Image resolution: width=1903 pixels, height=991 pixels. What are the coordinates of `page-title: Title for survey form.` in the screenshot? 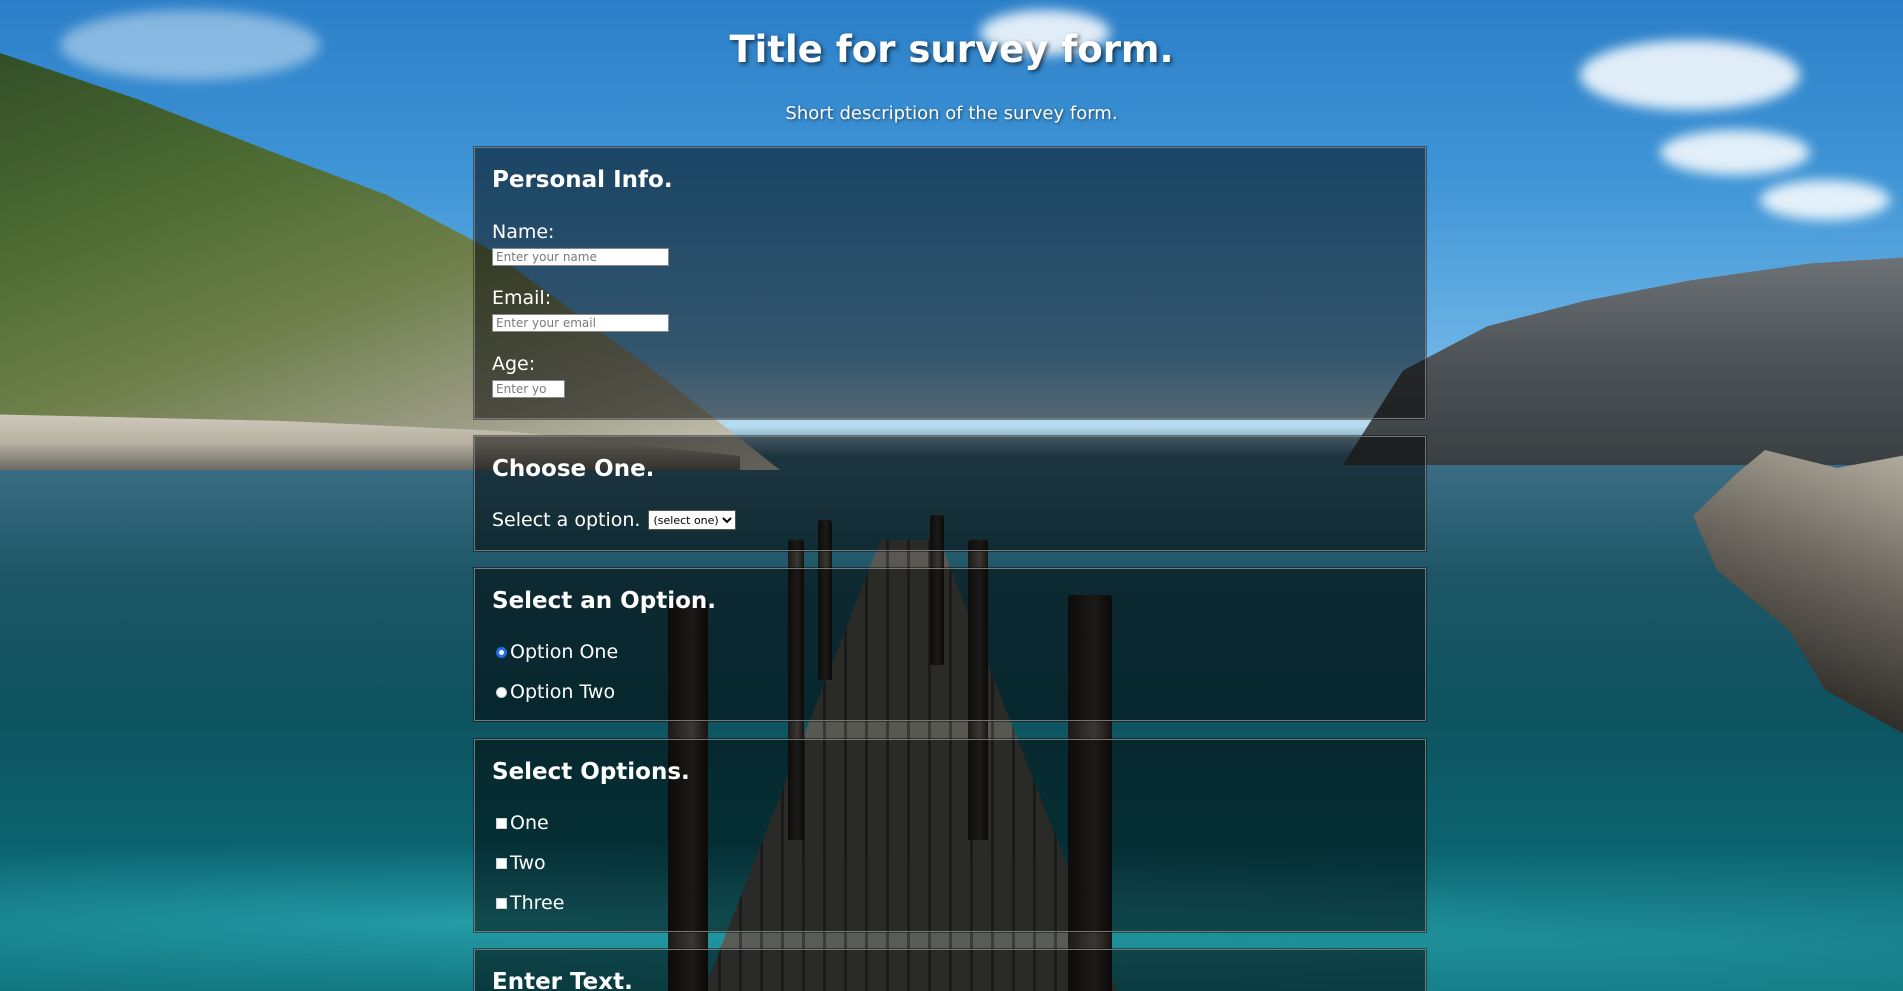 It's located at (951, 49).